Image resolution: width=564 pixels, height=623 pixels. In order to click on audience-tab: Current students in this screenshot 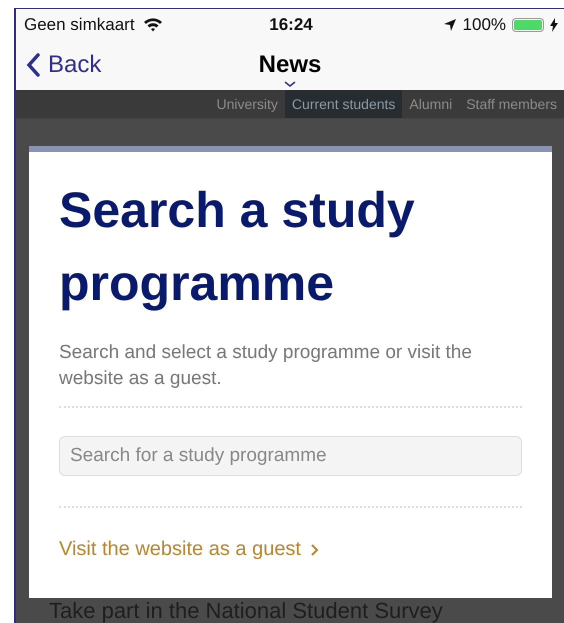, I will do `click(343, 104)`.